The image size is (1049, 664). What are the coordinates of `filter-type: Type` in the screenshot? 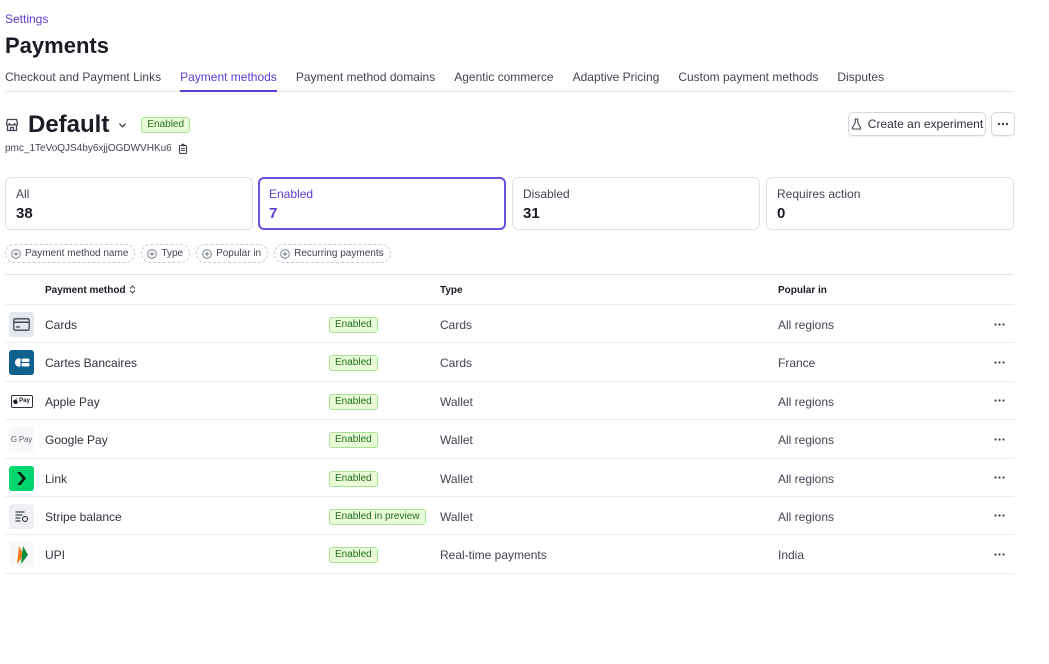 It's located at (166, 253).